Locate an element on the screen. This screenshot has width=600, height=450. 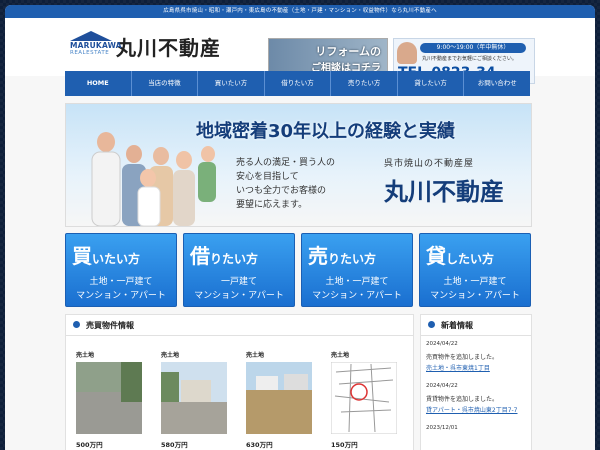
nav-home: HOME is located at coordinates (98, 83).